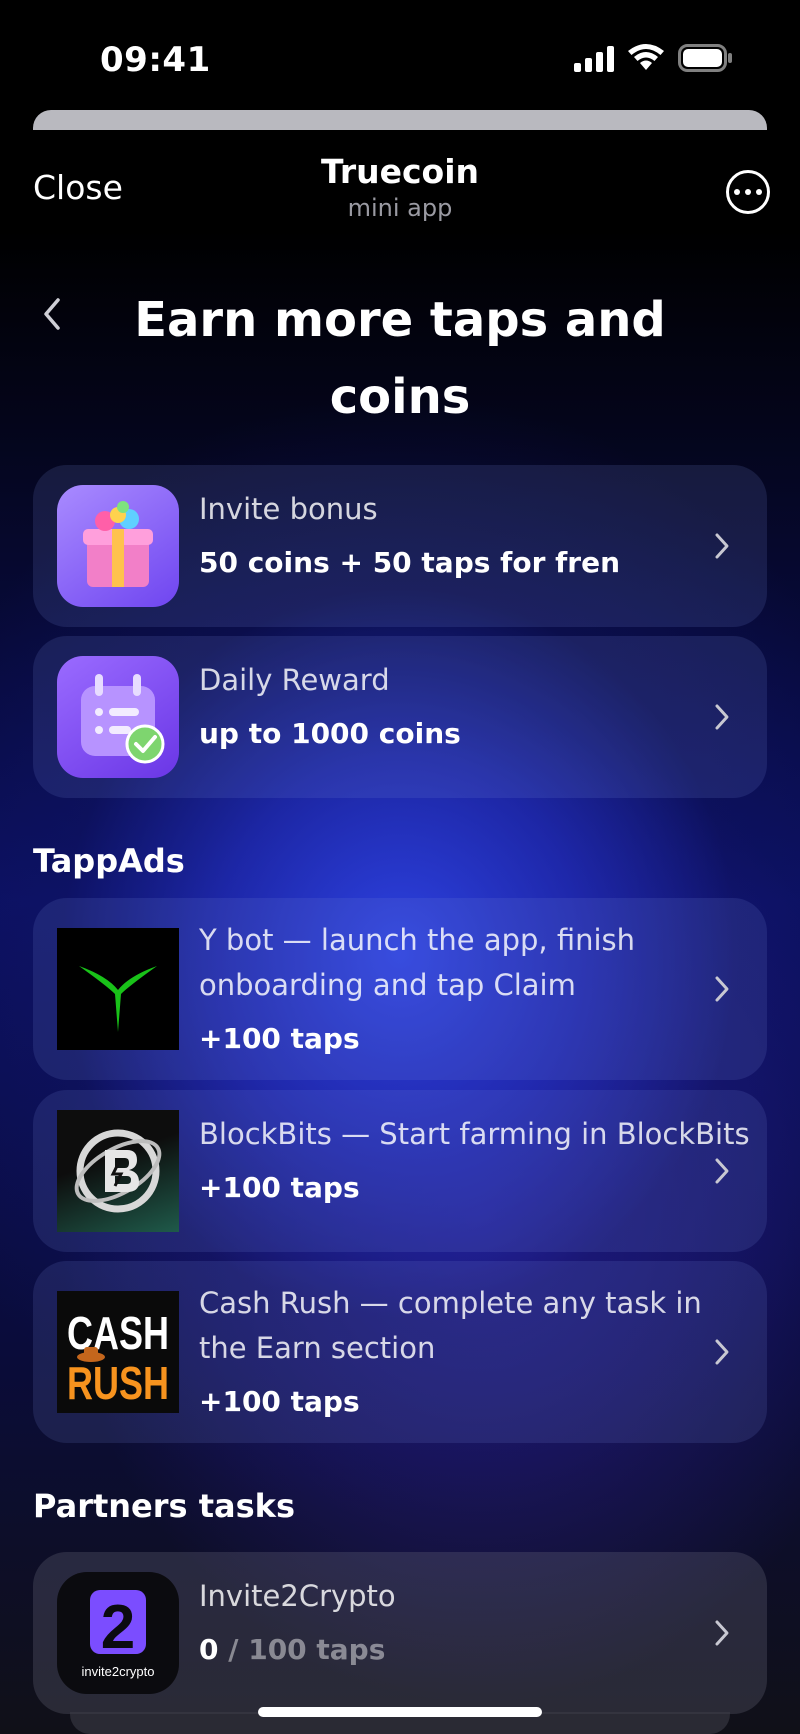 The image size is (800, 1734). Describe the element at coordinates (400, 1712) in the screenshot. I see `home-indicator` at that location.